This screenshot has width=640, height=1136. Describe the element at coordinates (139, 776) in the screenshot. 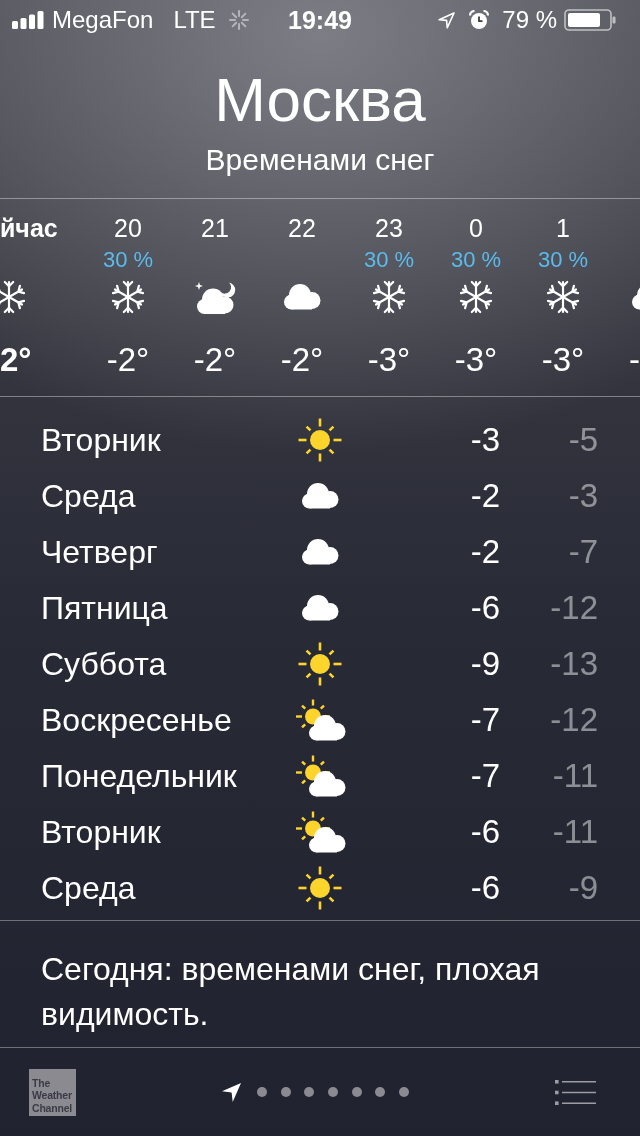

I see `day-name: Понедельник` at that location.